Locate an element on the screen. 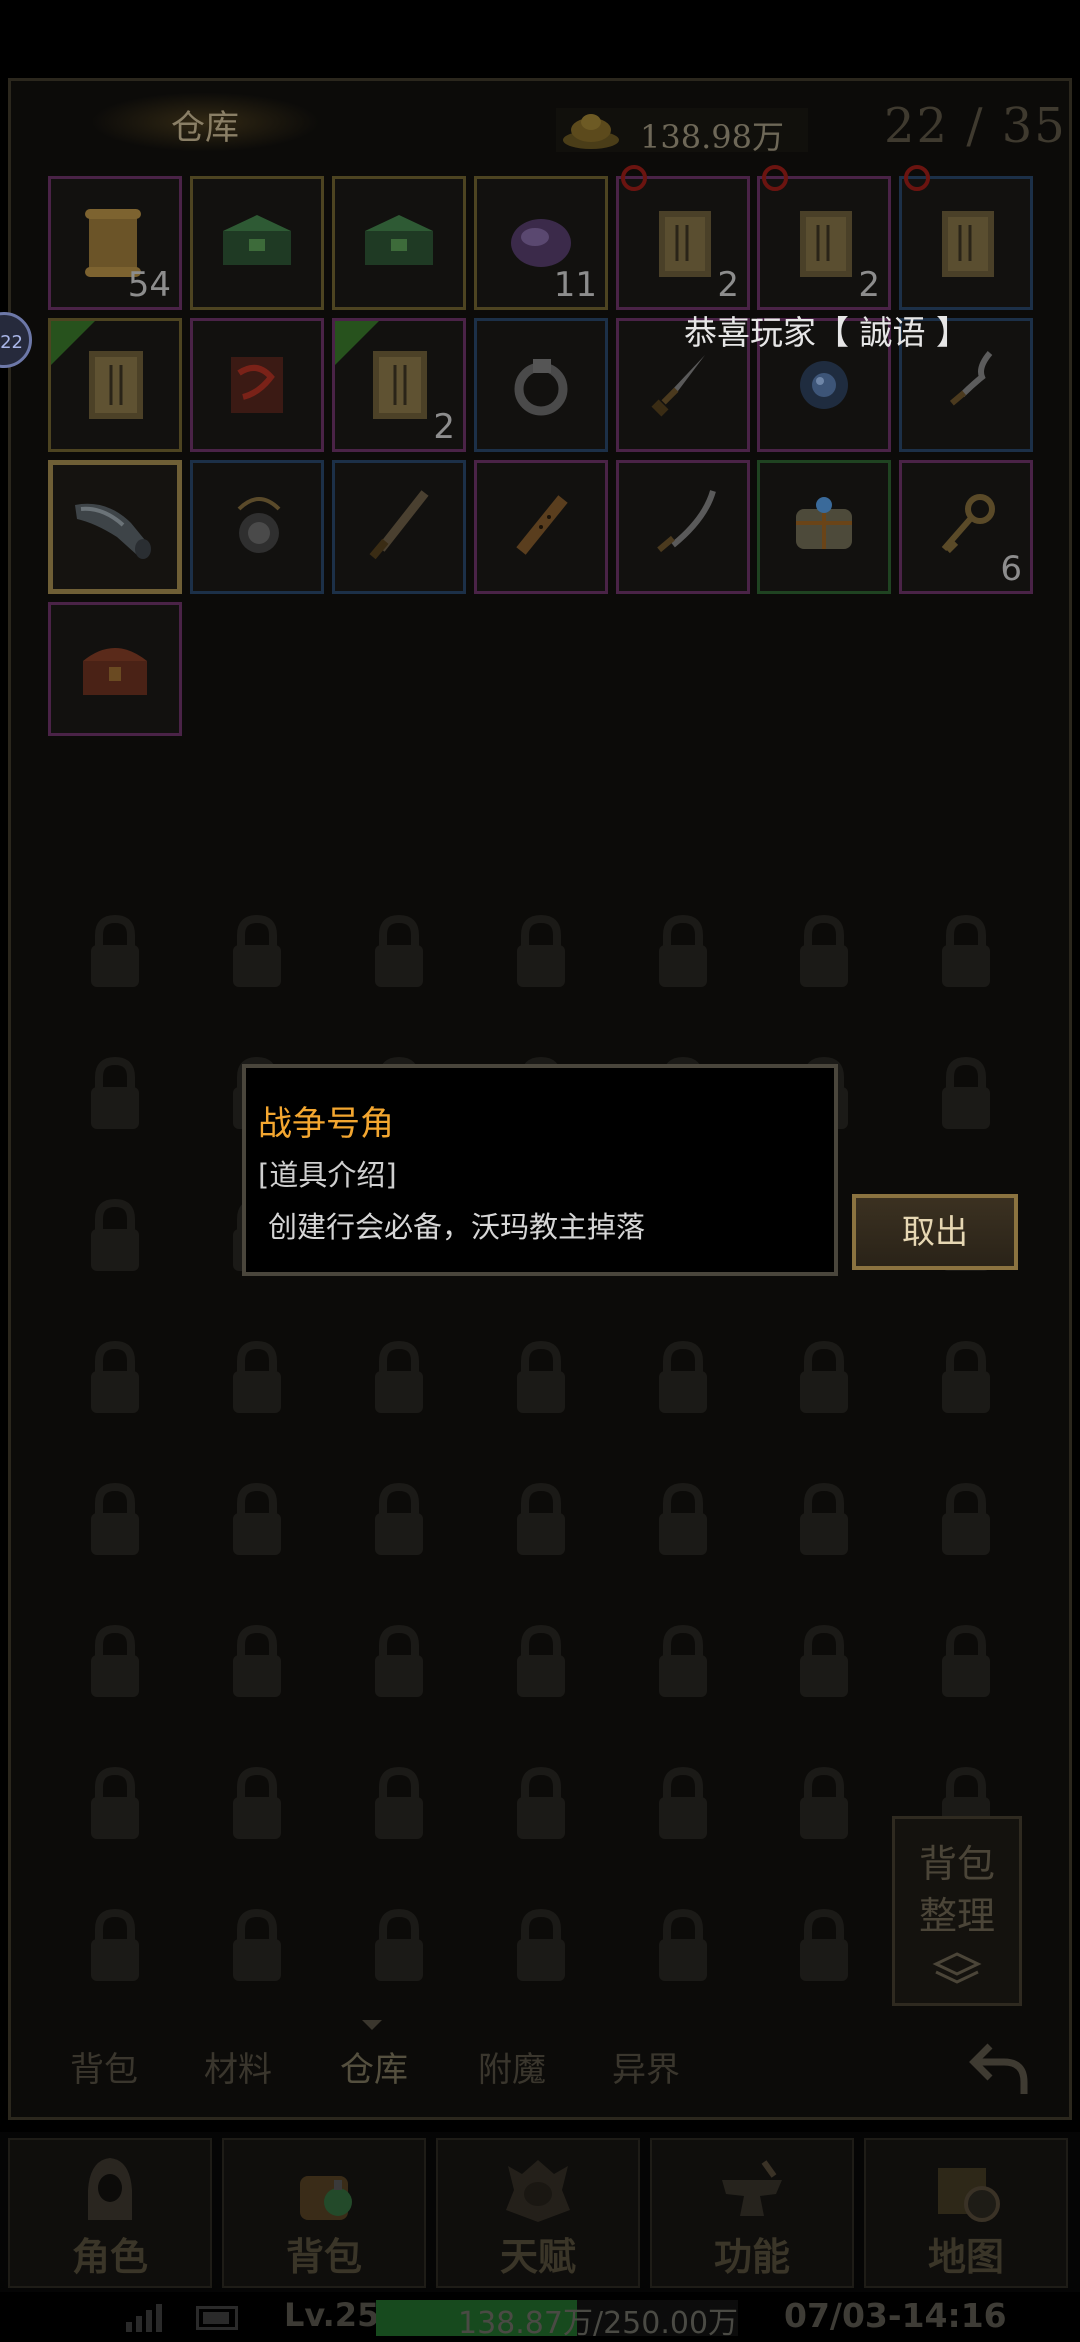 This screenshot has width=1080, height=2342. war-horn-icon is located at coordinates (113, 531).